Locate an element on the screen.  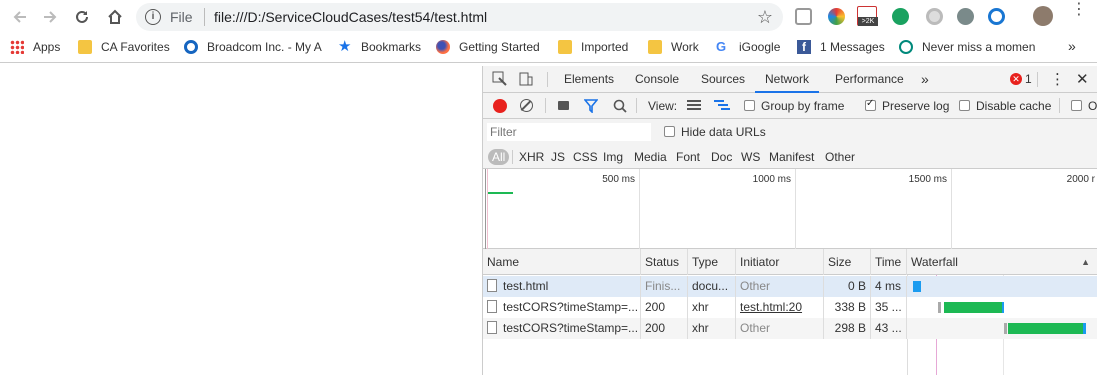
bookmark-label: Never miss a momen is located at coordinates (979, 47).